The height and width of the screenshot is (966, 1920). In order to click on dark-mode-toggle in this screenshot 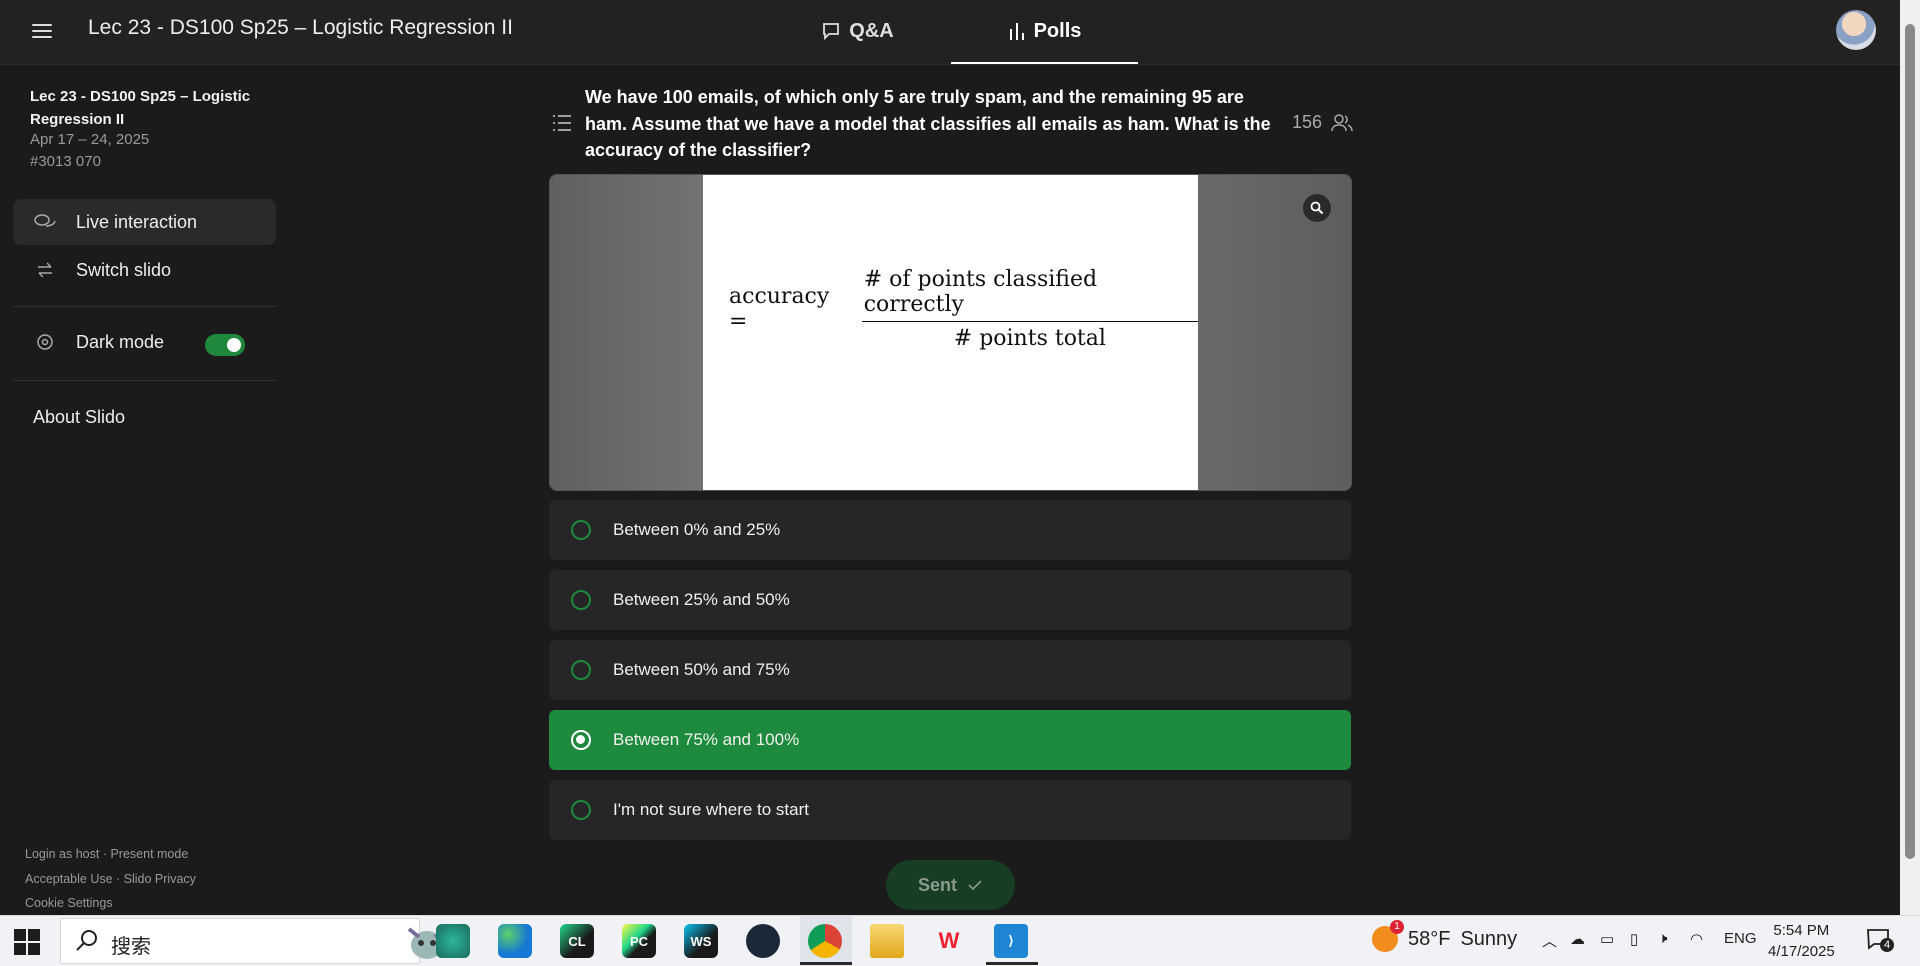, I will do `click(225, 345)`.